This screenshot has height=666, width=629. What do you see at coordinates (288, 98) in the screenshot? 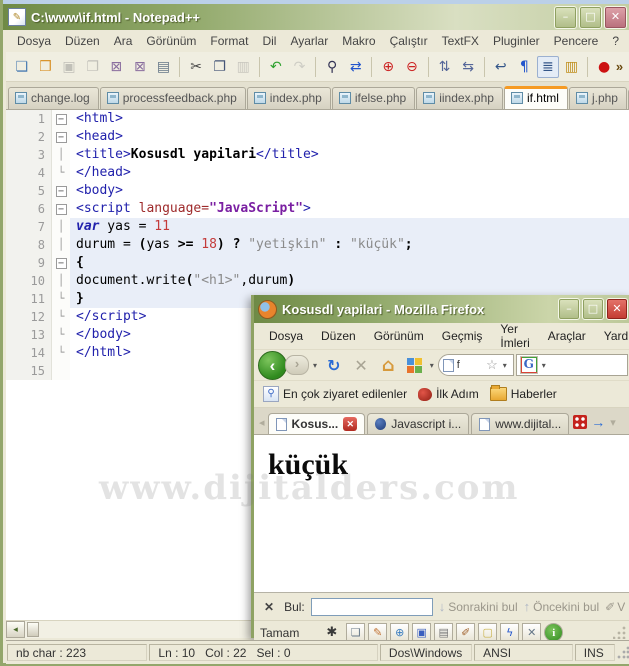
I see `npp-tab-index.php: index.php` at bounding box center [288, 98].